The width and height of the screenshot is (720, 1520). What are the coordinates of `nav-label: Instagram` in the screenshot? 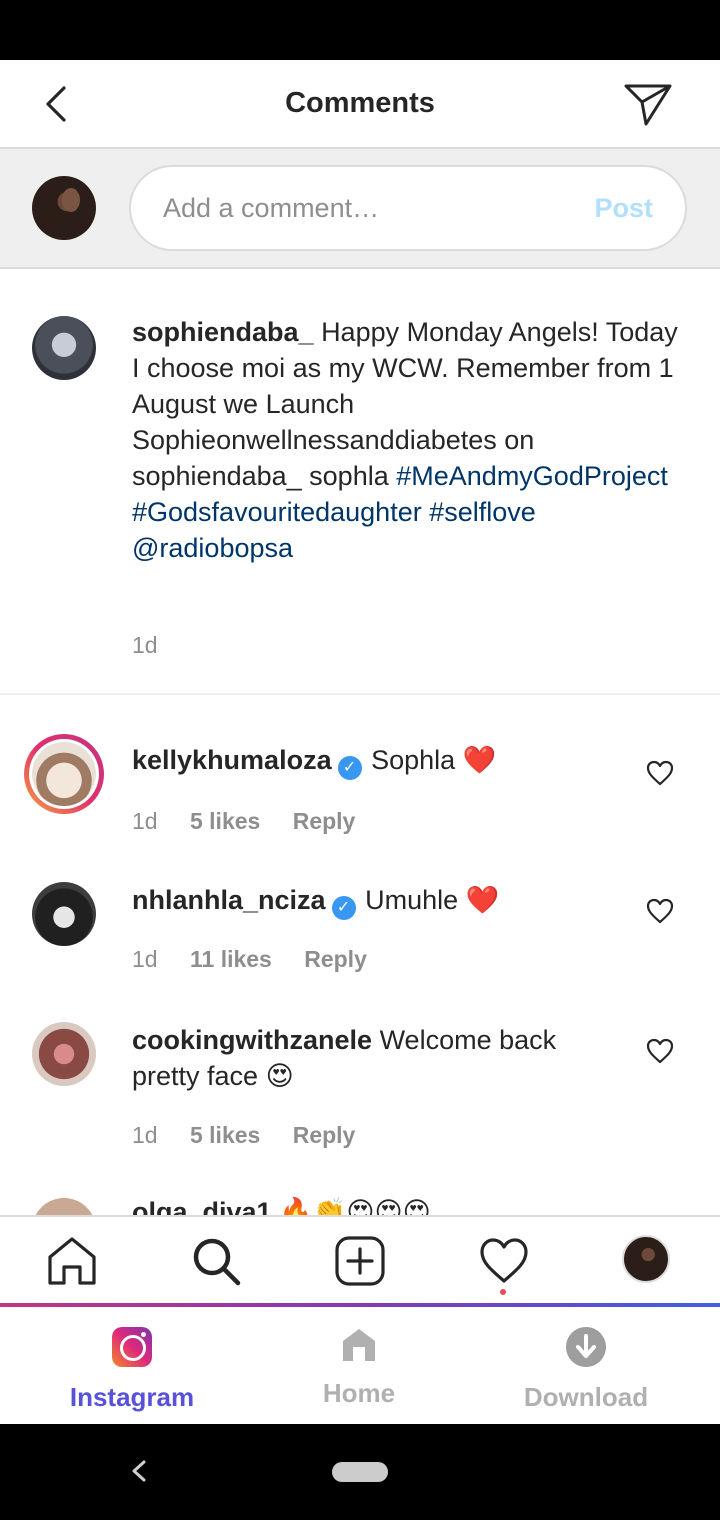 It's located at (132, 1397).